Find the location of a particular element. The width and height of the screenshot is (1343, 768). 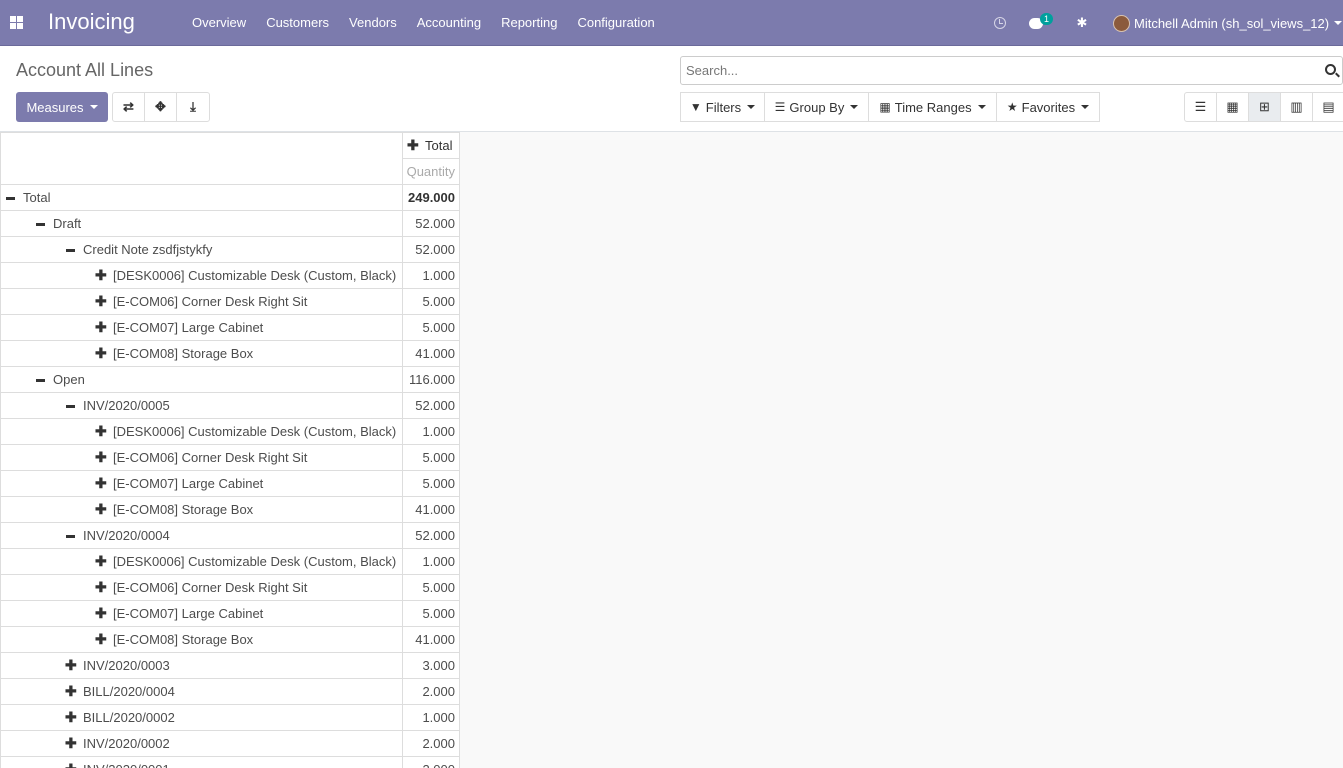

row-label: INV/2020/0005 is located at coordinates (126, 405).